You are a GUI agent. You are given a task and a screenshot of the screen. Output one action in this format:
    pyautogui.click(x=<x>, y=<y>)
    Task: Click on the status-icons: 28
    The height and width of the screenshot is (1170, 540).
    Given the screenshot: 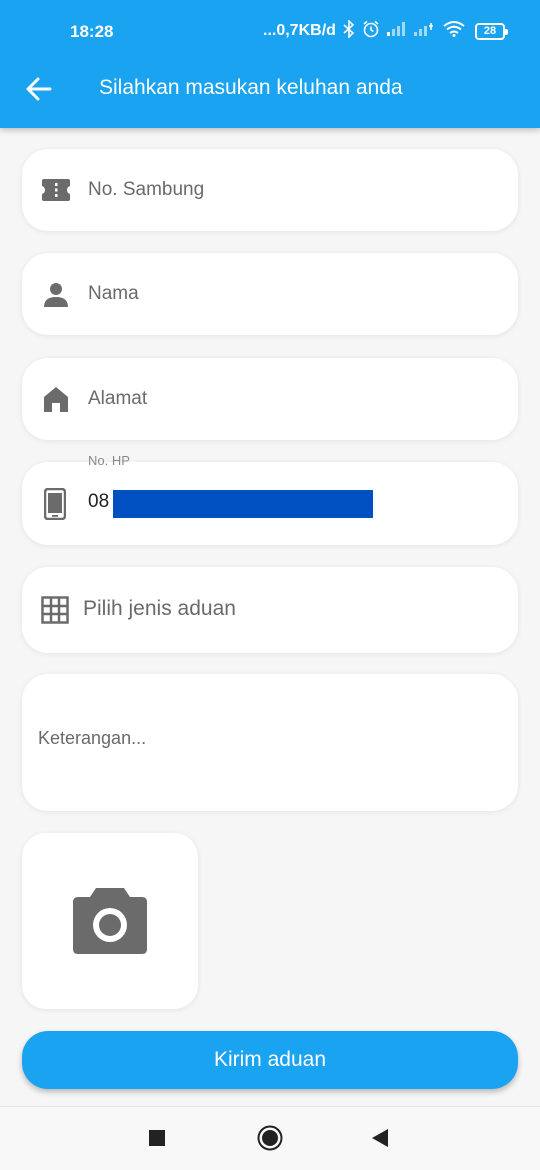 What is the action you would take?
    pyautogui.click(x=425, y=30)
    